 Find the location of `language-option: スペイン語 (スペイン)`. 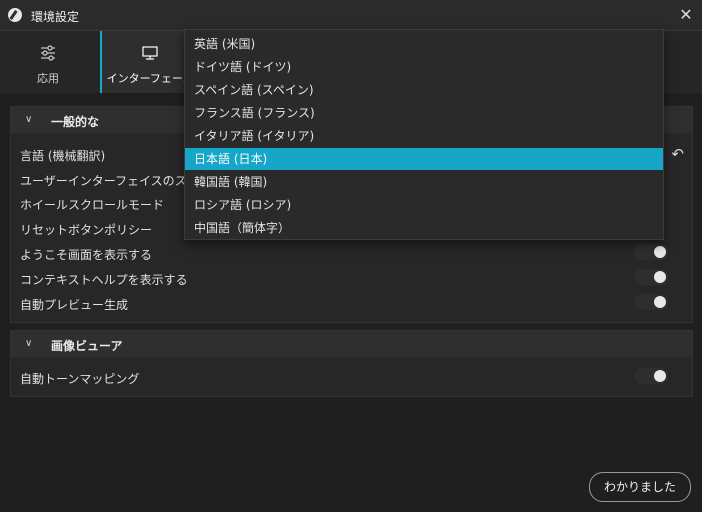

language-option: スペイン語 (スペイン) is located at coordinates (424, 90).